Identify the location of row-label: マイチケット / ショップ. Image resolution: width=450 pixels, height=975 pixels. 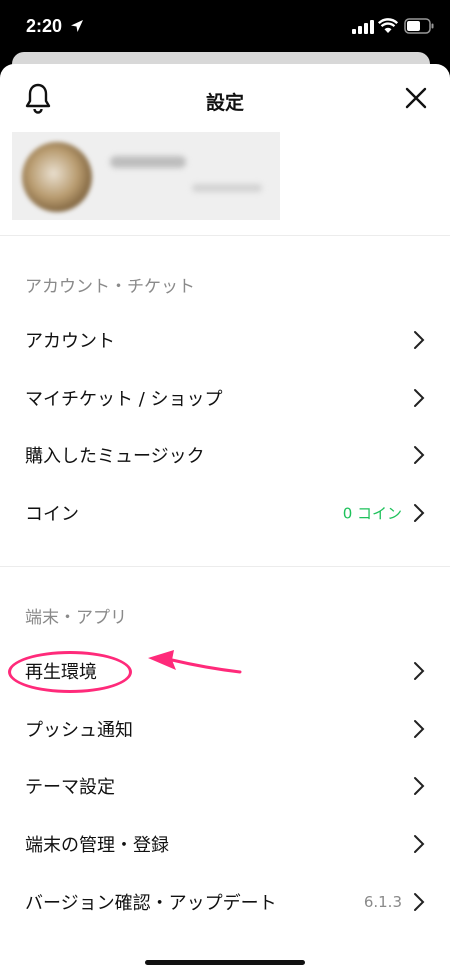
(124, 399).